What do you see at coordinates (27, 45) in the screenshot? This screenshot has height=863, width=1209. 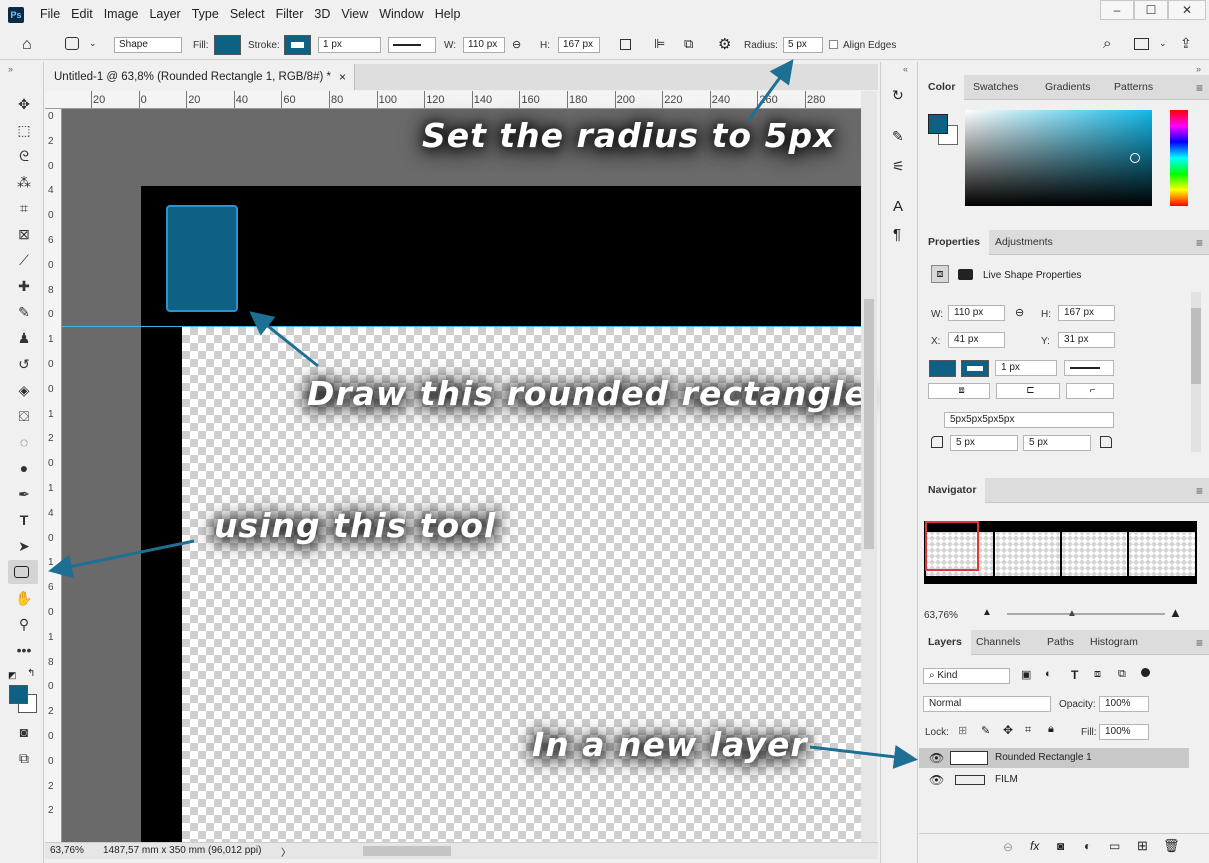 I see `home-icon: ⌂` at bounding box center [27, 45].